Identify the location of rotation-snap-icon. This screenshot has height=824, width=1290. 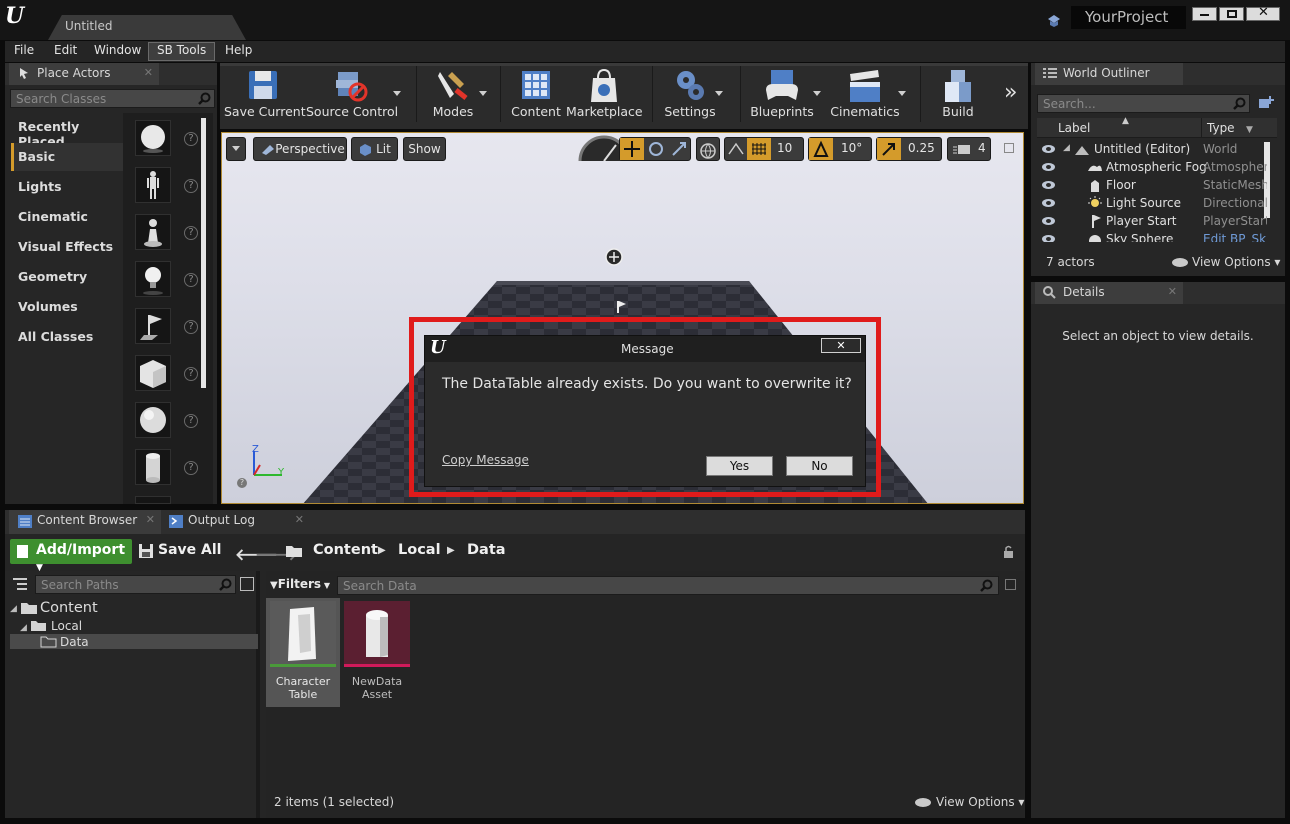
(821, 149).